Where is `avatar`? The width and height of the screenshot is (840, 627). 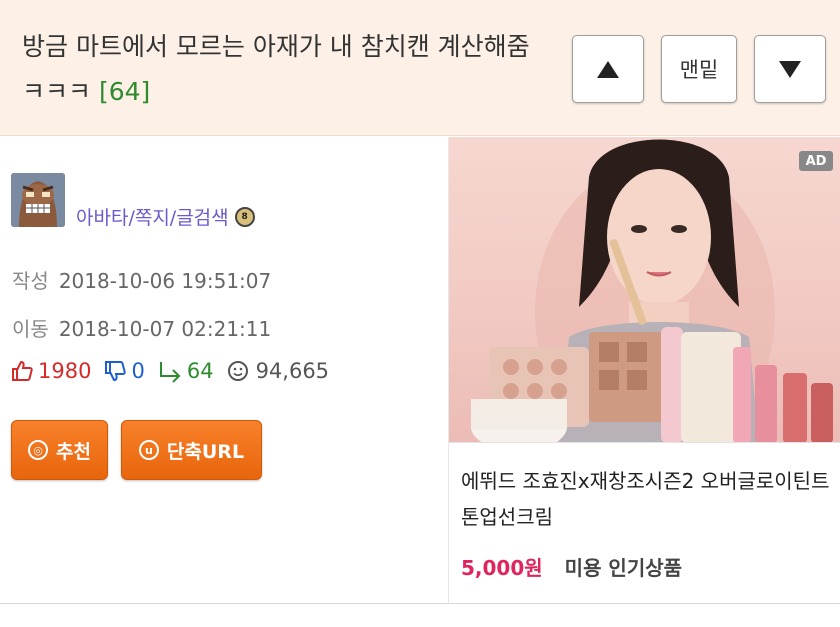
avatar is located at coordinates (38, 200).